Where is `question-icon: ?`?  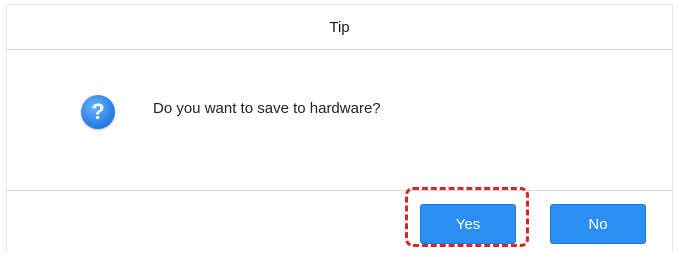 question-icon: ? is located at coordinates (98, 112).